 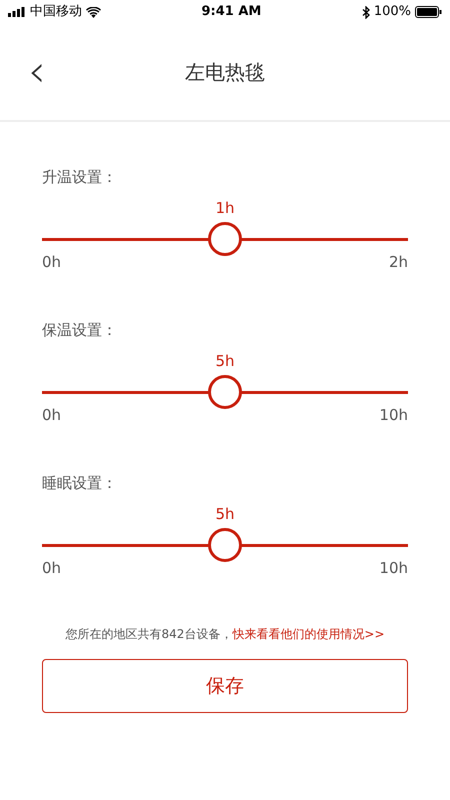 I want to click on battery-icon, so click(x=428, y=12).